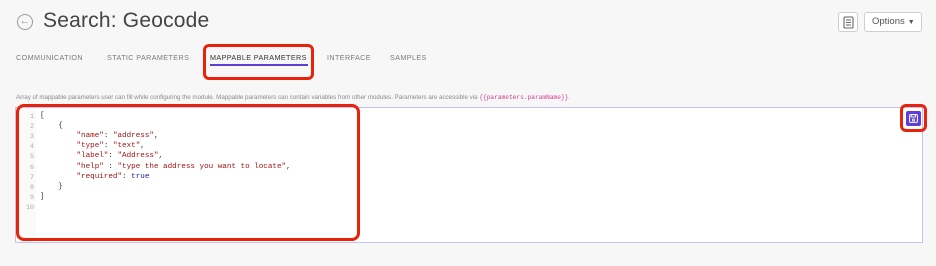 This screenshot has width=936, height=266. I want to click on caret-down-icon: ▼, so click(911, 22).